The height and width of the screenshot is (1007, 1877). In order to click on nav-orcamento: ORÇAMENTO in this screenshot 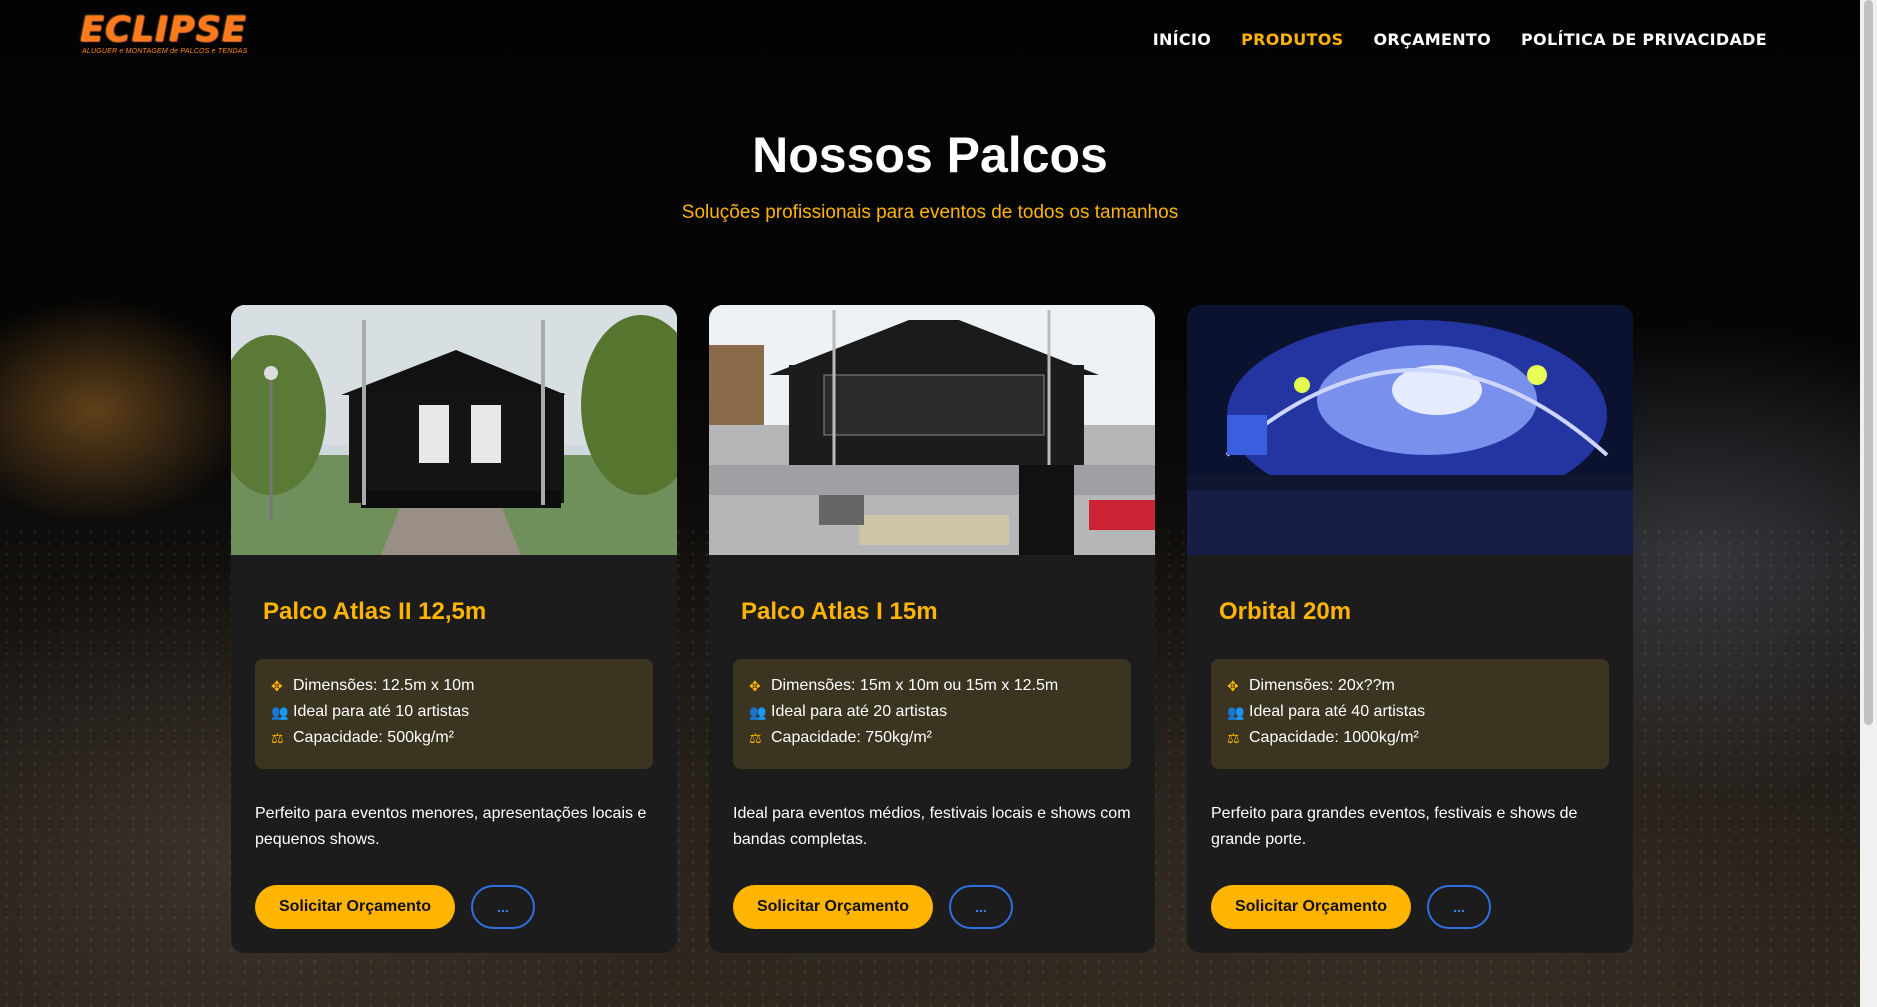, I will do `click(1433, 39)`.